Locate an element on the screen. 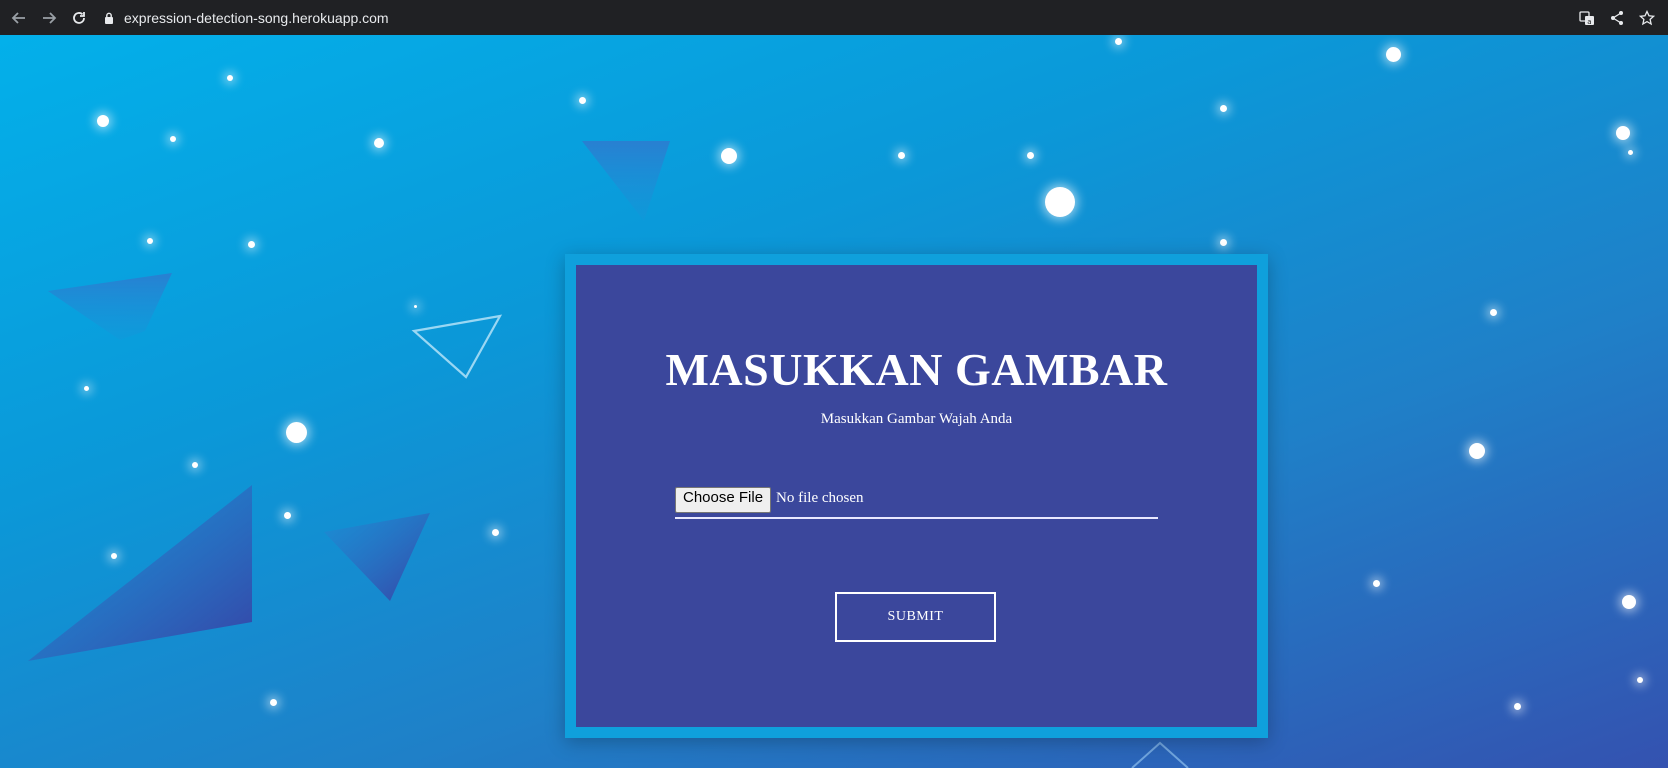 This screenshot has height=768, width=1668. reload-icon is located at coordinates (79, 17).